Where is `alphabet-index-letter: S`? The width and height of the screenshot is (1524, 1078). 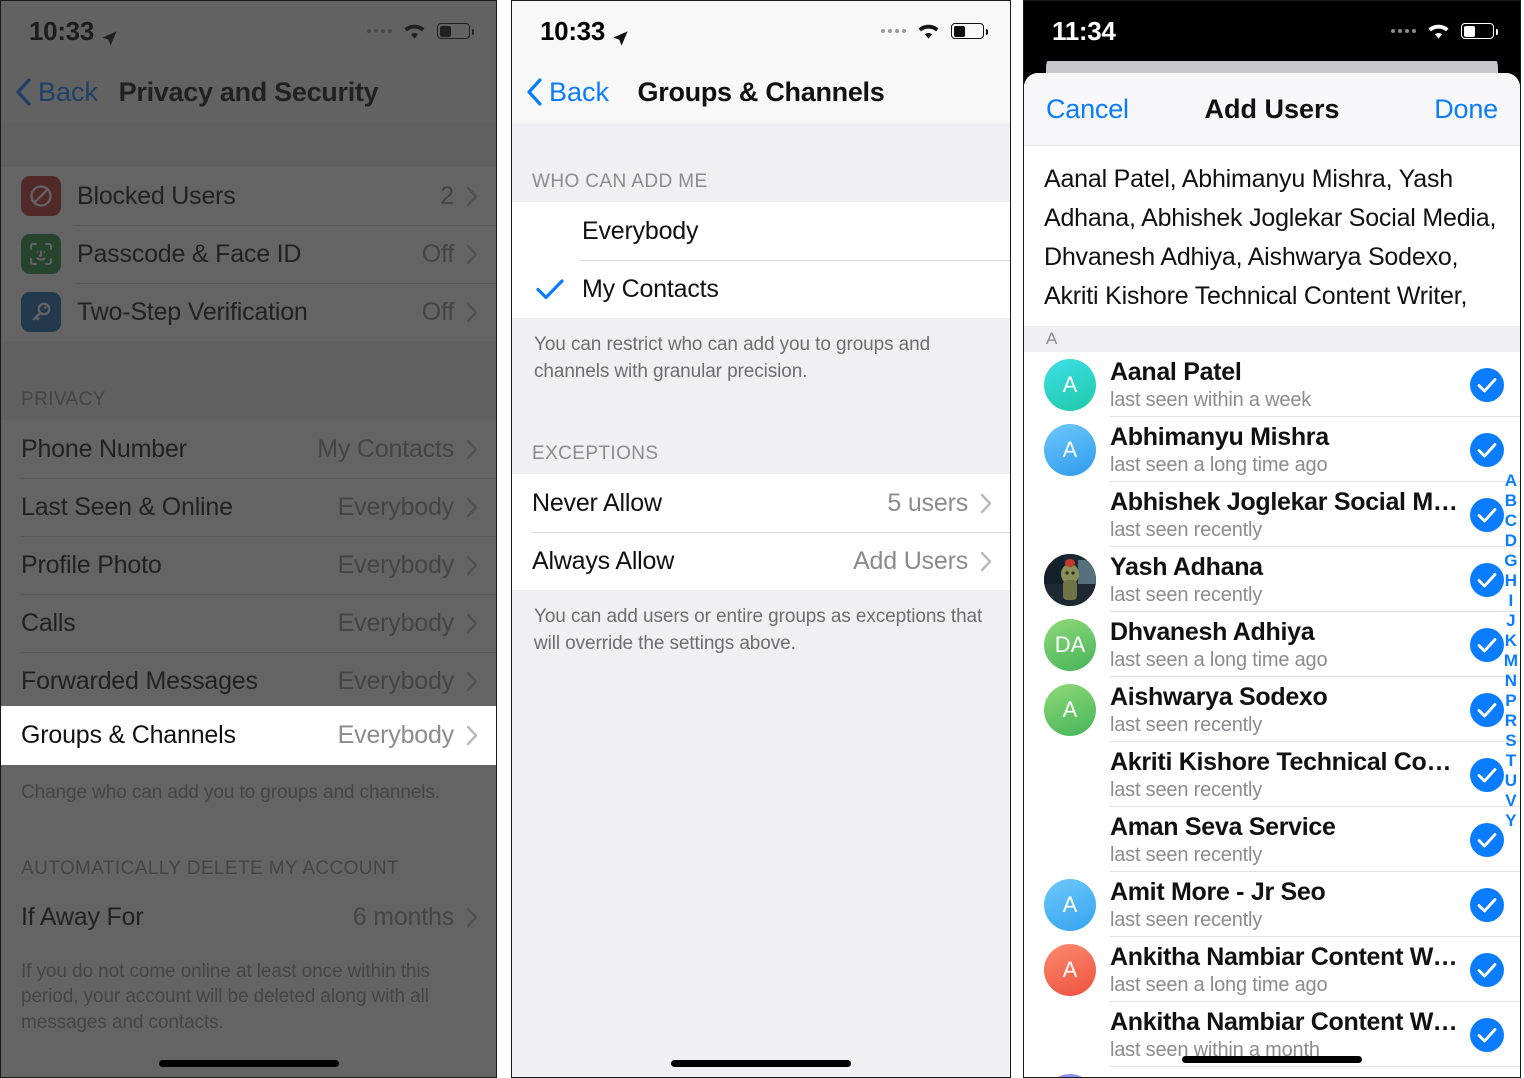 alphabet-index-letter: S is located at coordinates (1510, 740).